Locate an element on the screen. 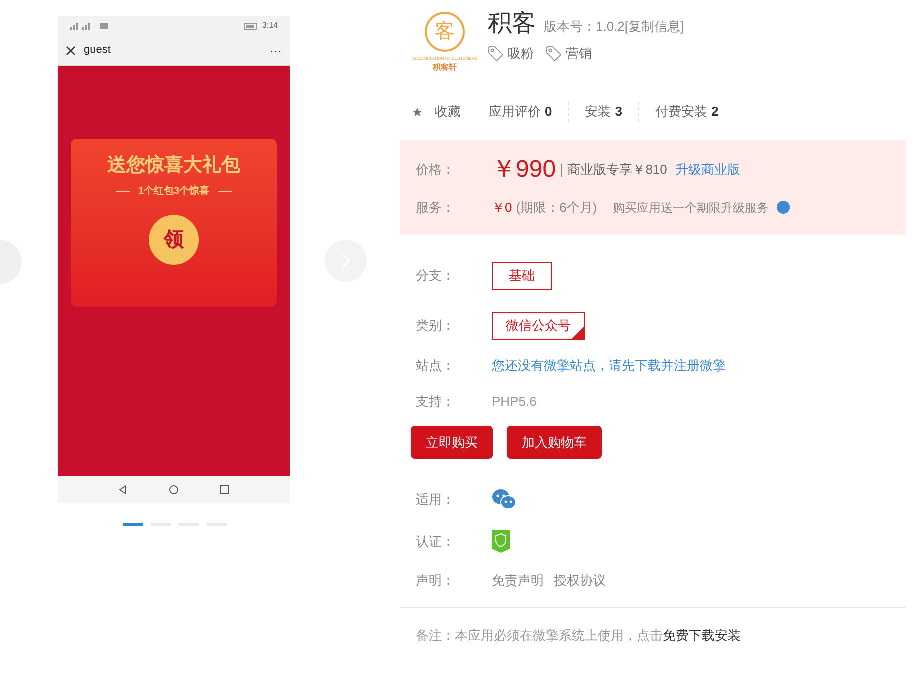  star-icon is located at coordinates (417, 112).